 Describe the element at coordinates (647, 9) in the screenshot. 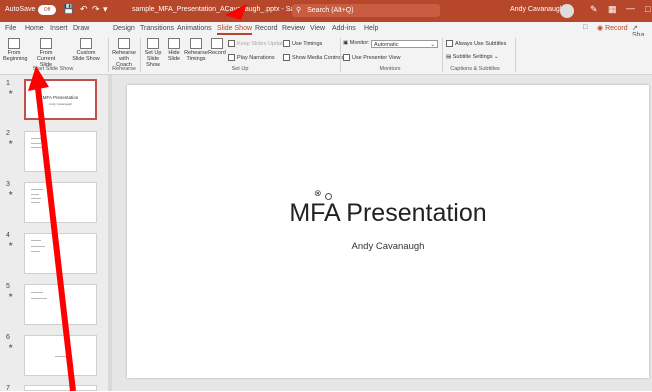

I see `maximize-icon: □` at that location.